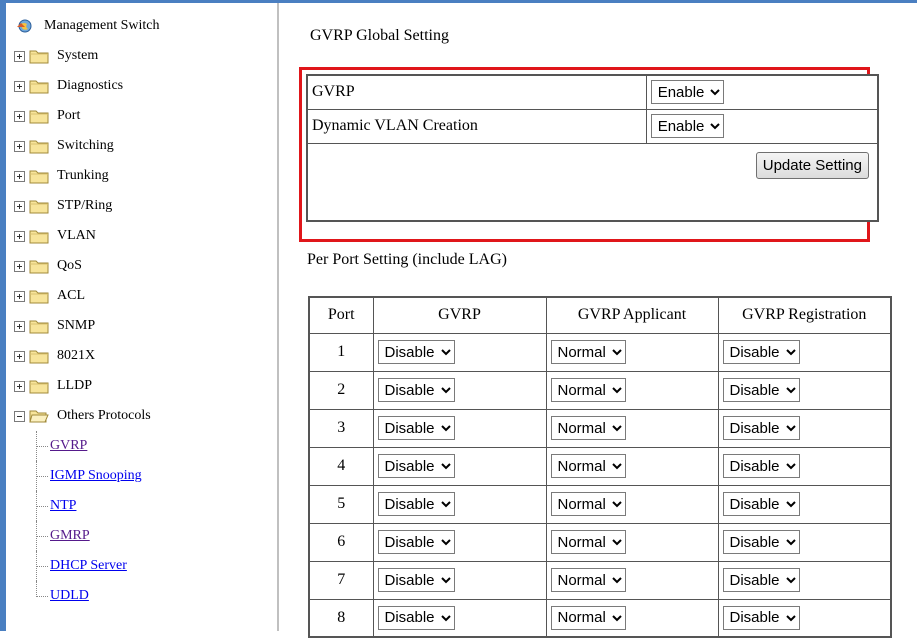 This screenshot has height=638, width=917. What do you see at coordinates (141, 56) in the screenshot?
I see `sidebar-item-system: System` at bounding box center [141, 56].